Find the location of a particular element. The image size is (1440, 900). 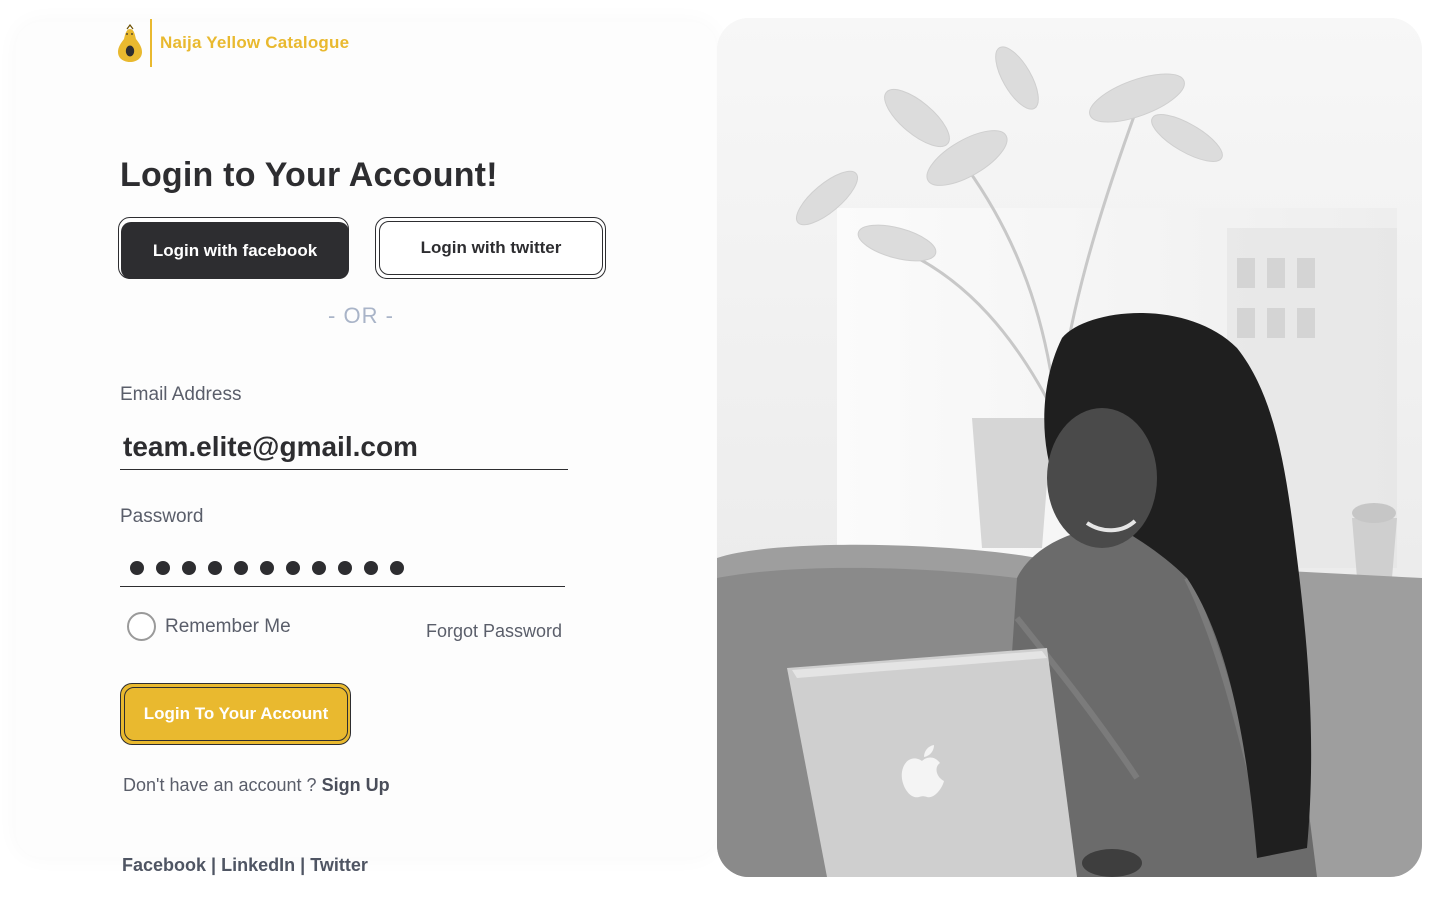

signup-prompt-text: Don't have an account ? is located at coordinates (220, 785).